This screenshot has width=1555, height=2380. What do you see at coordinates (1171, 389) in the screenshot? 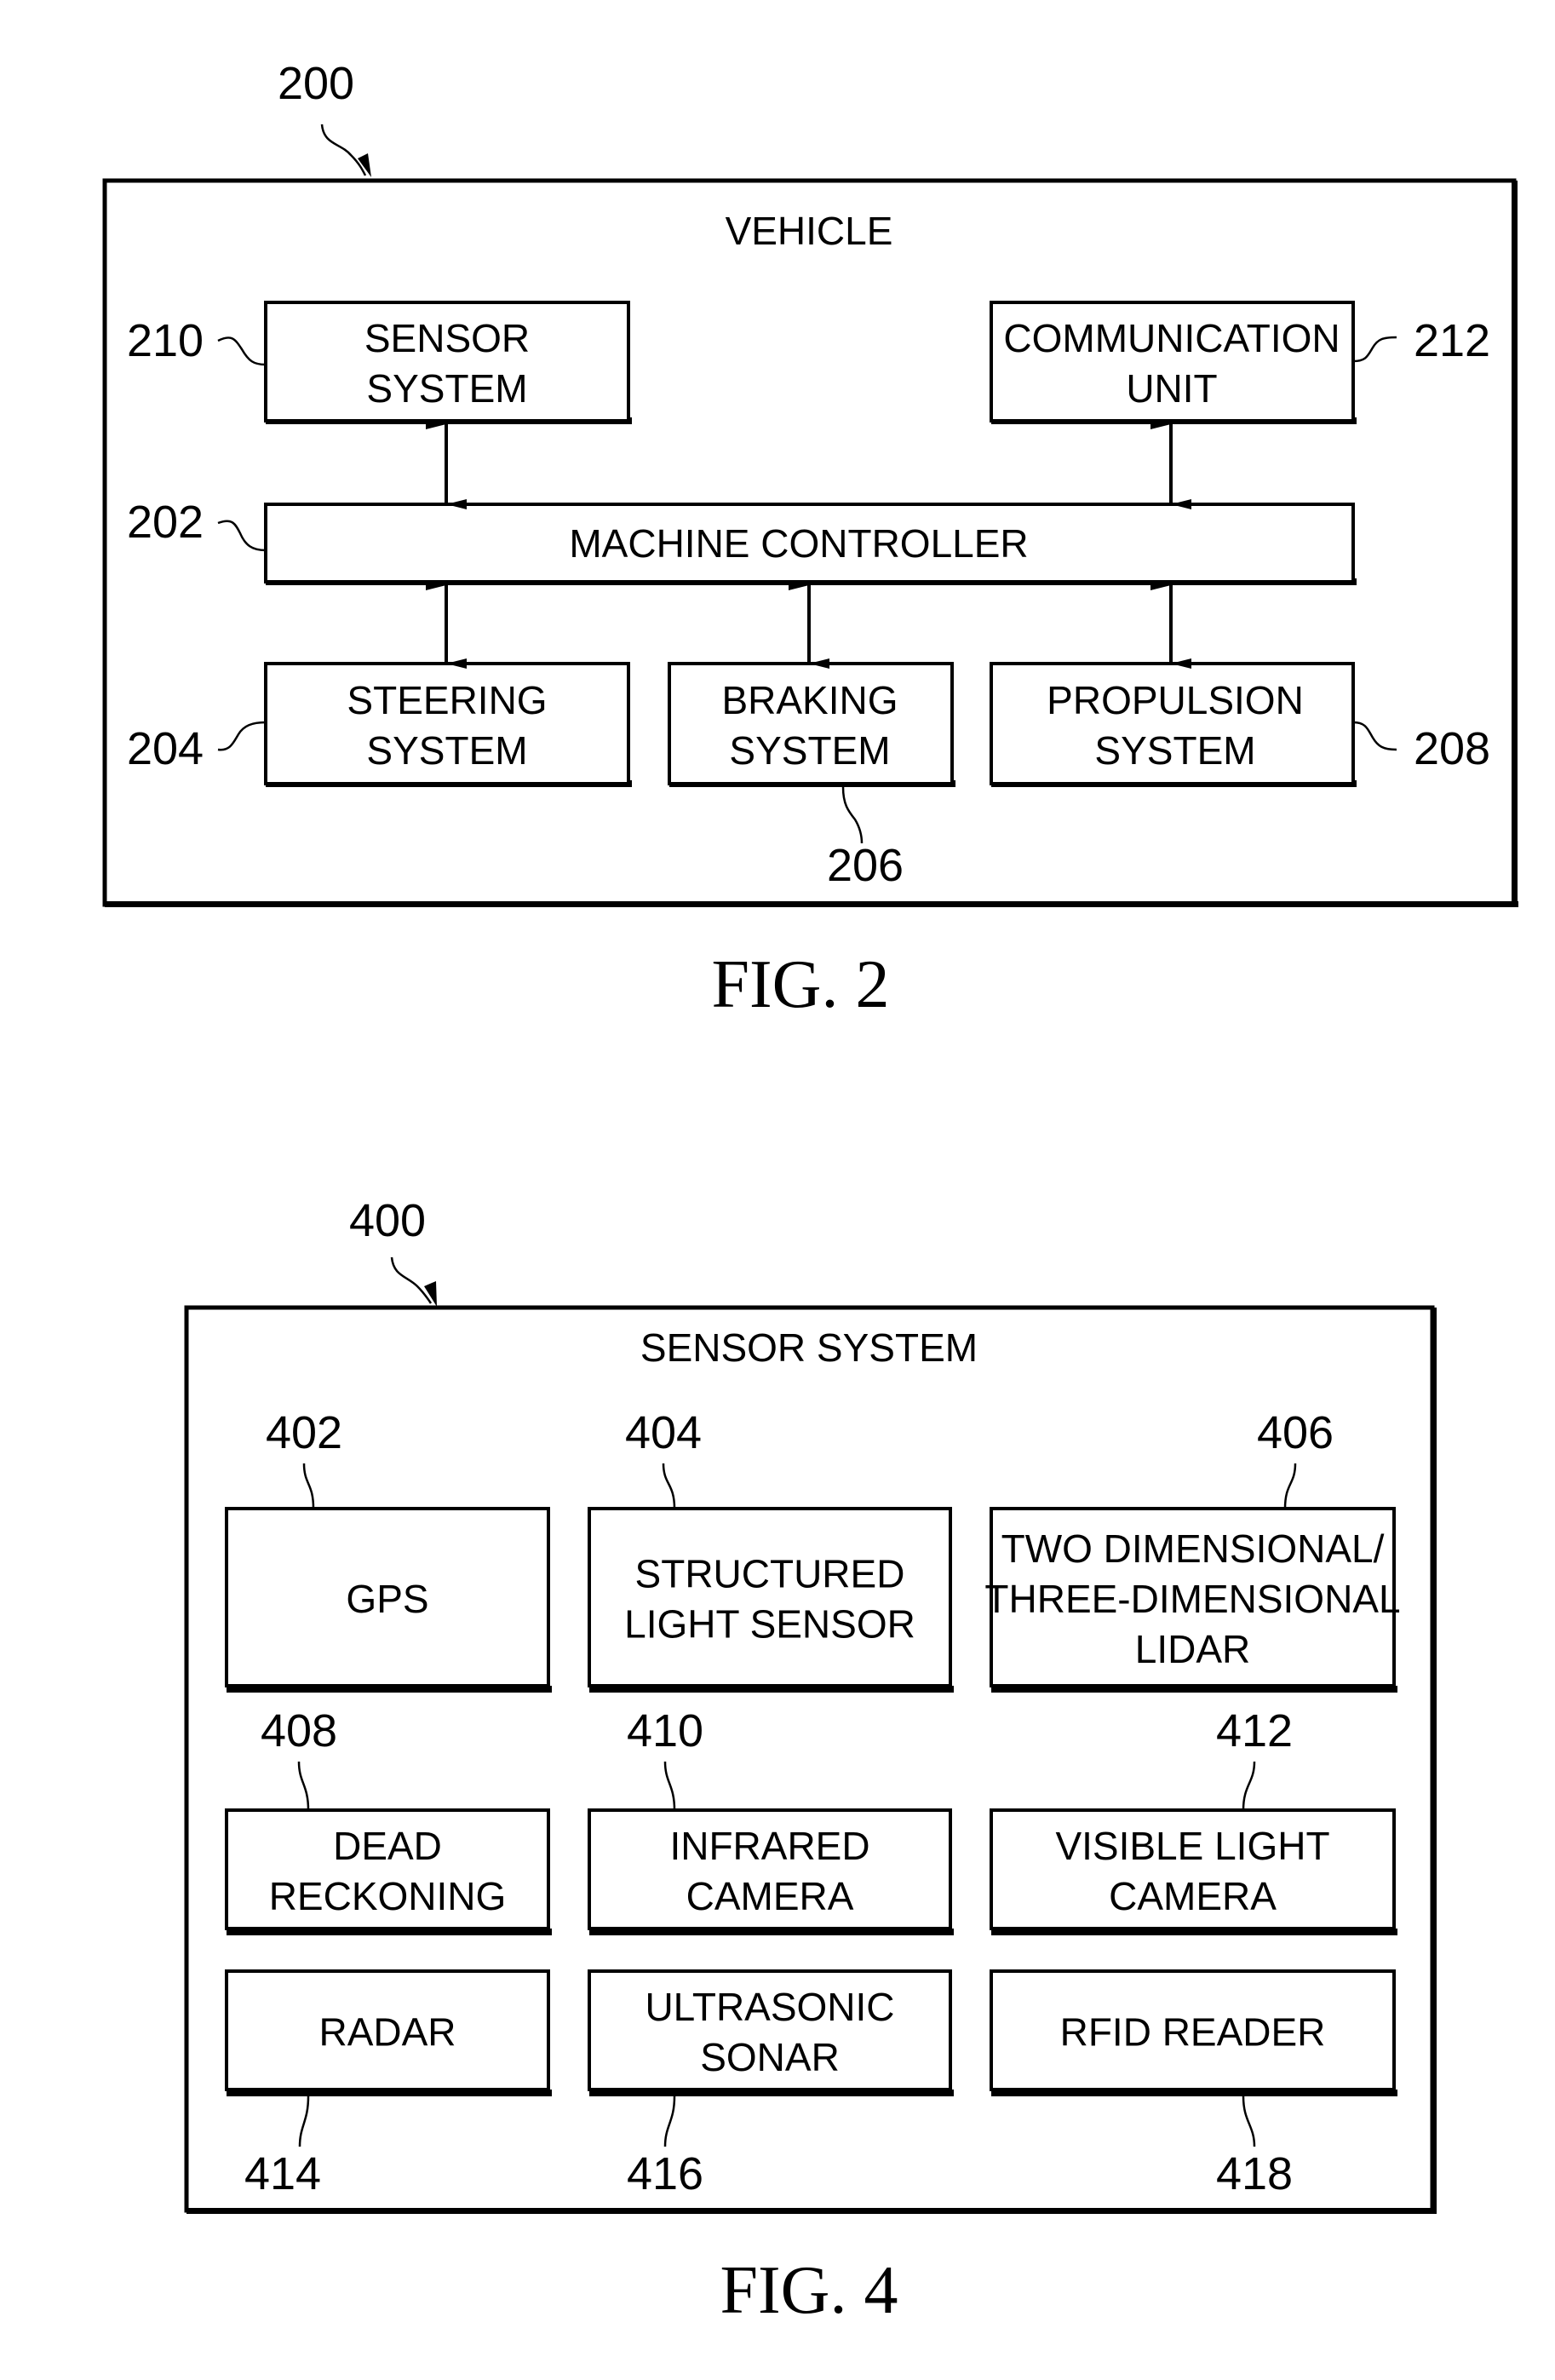
I see `block-communication-unit-line2: UNIT` at bounding box center [1171, 389].